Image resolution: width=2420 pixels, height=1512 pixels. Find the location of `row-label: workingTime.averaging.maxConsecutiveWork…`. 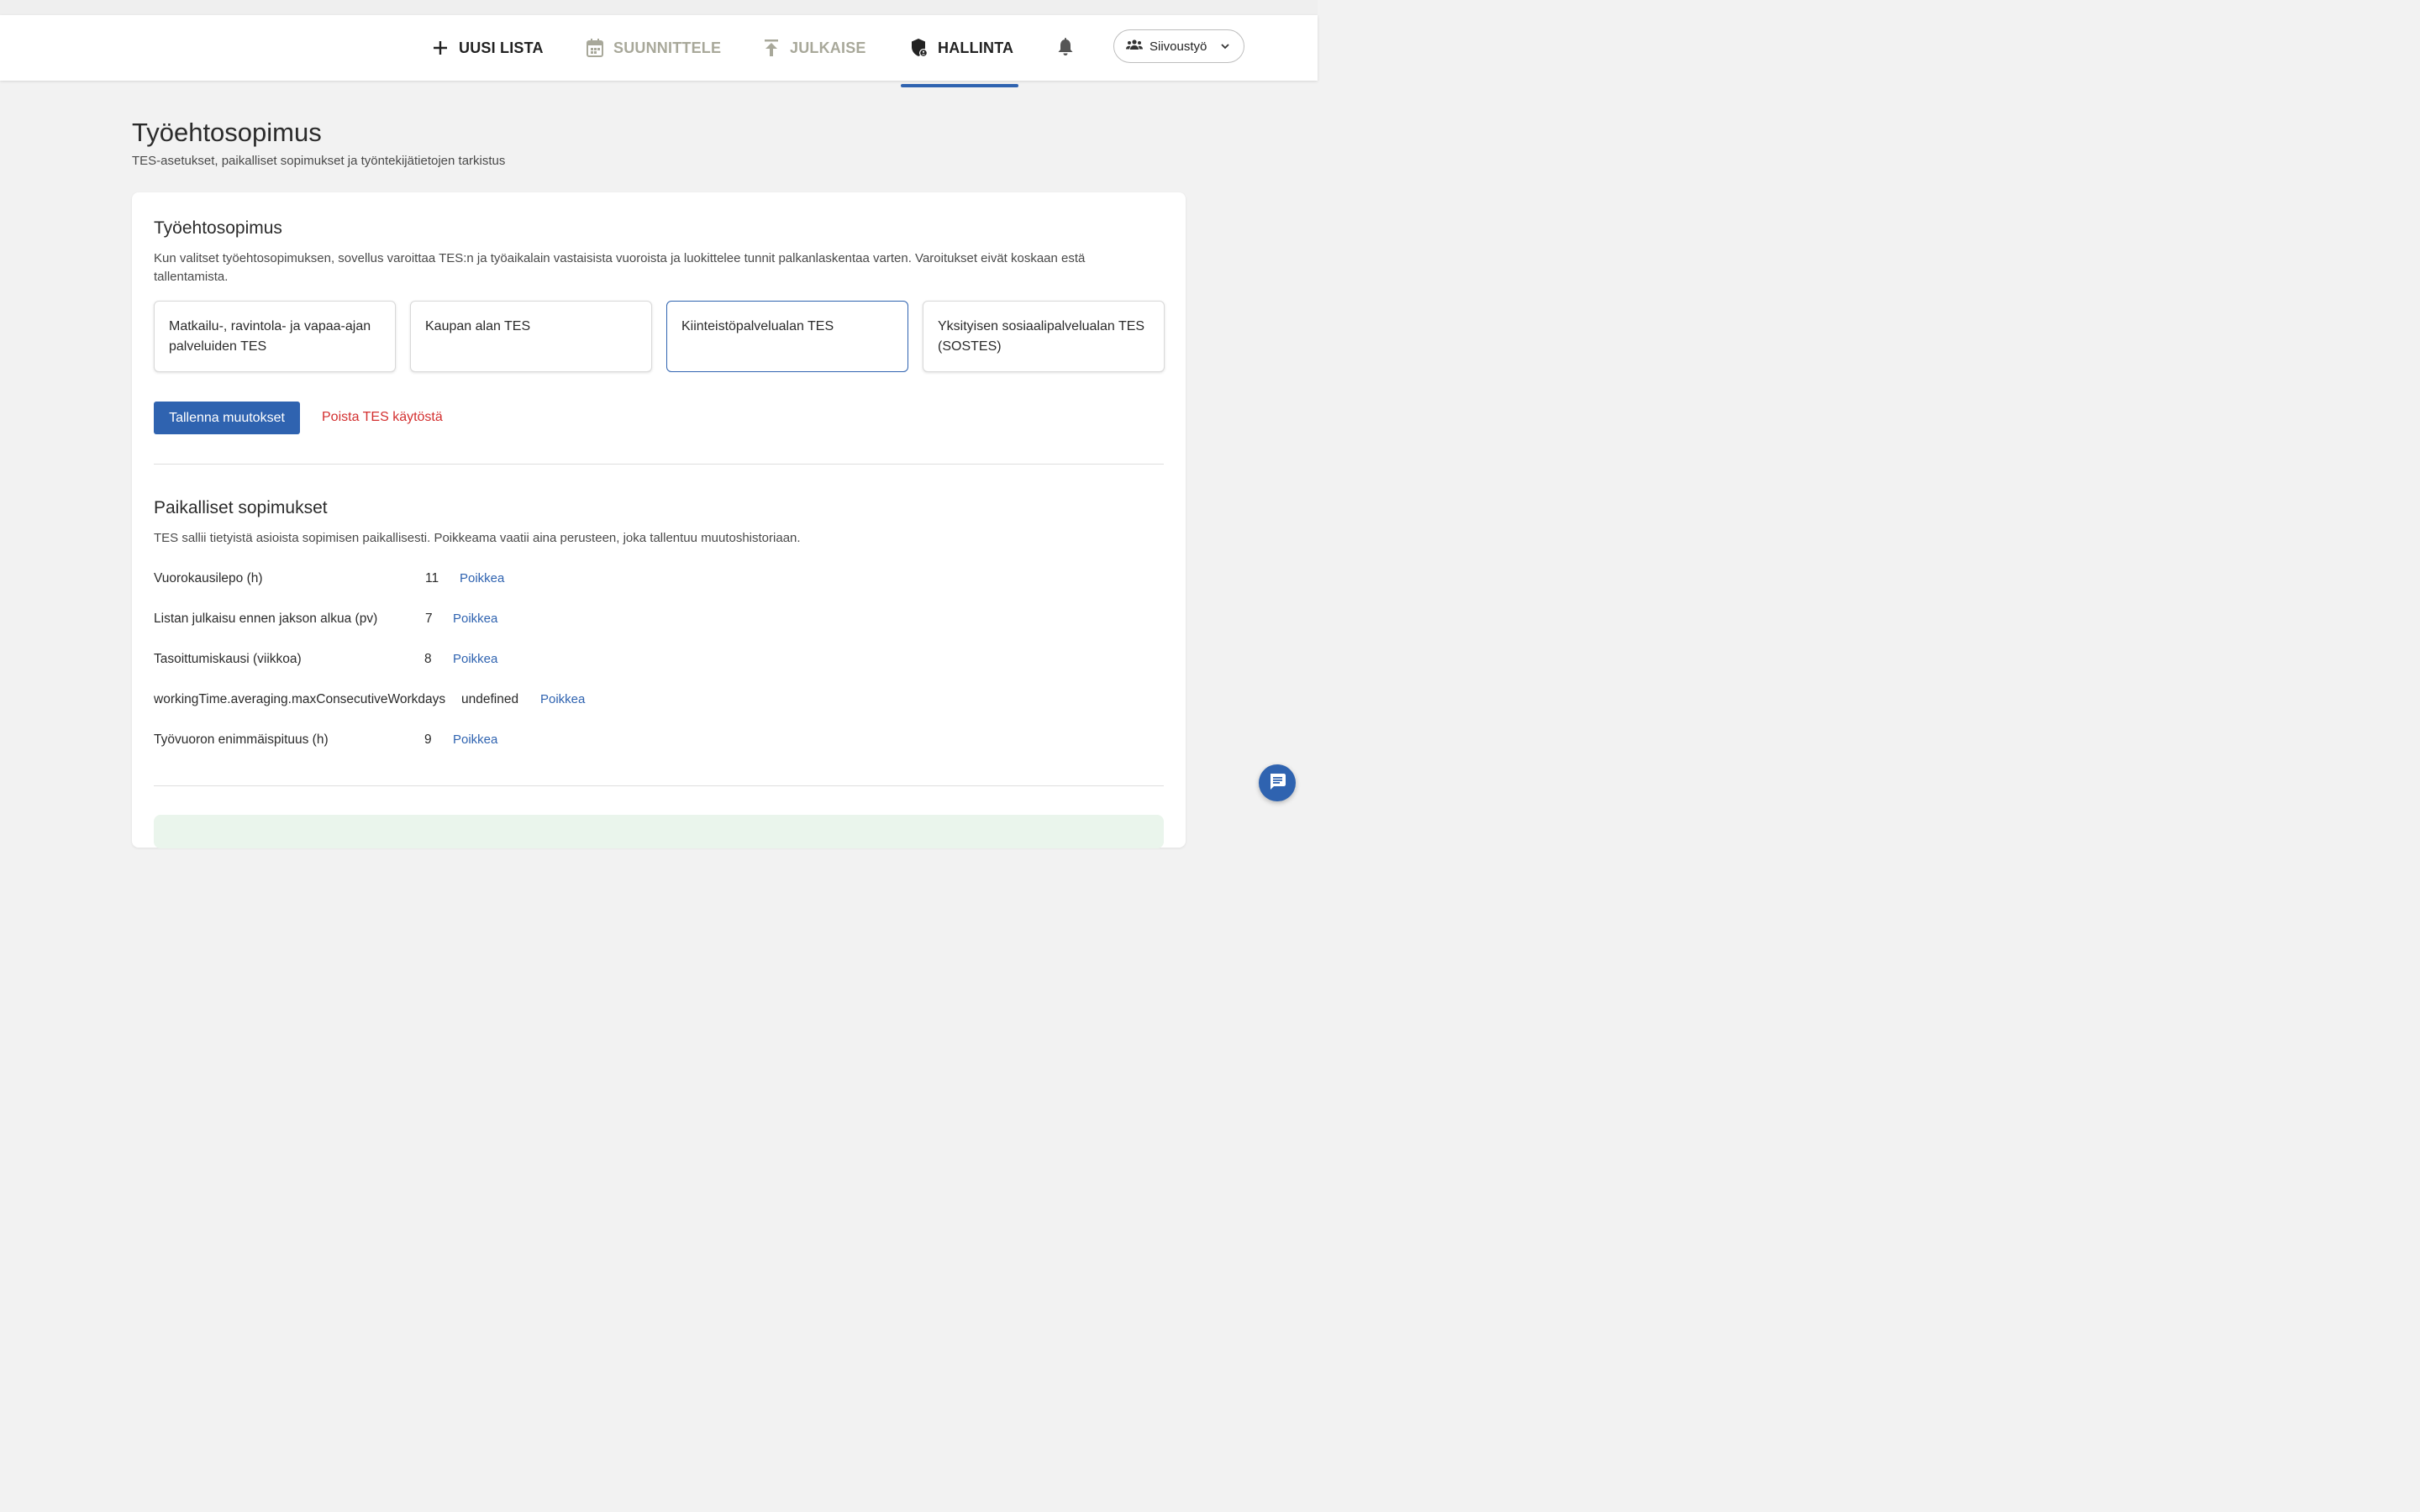

row-label: workingTime.averaging.maxConsecutiveWork… is located at coordinates (300, 699).